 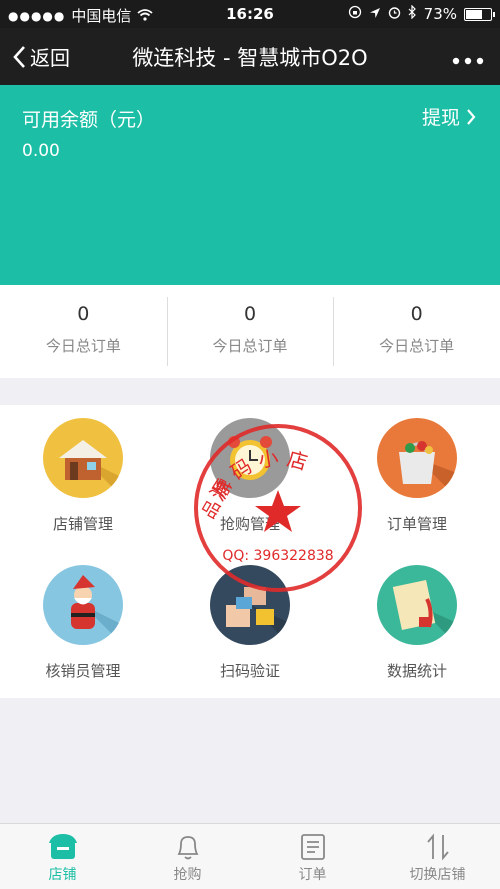 I want to click on santa-icon, so click(x=83, y=605).